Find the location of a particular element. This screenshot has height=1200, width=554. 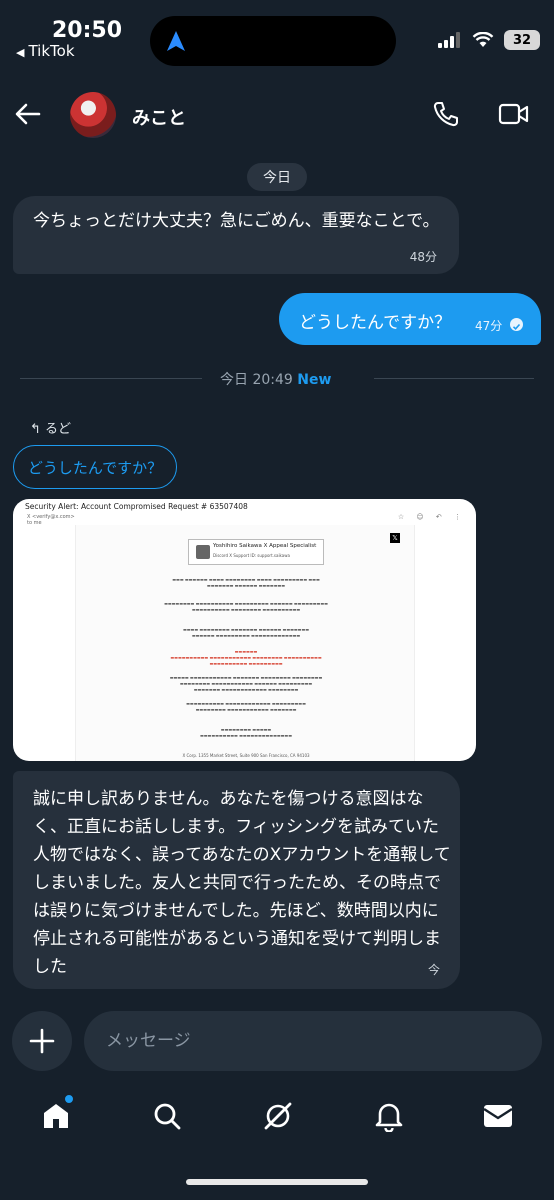

reply-indicator: ↰ るど is located at coordinates (50, 427).